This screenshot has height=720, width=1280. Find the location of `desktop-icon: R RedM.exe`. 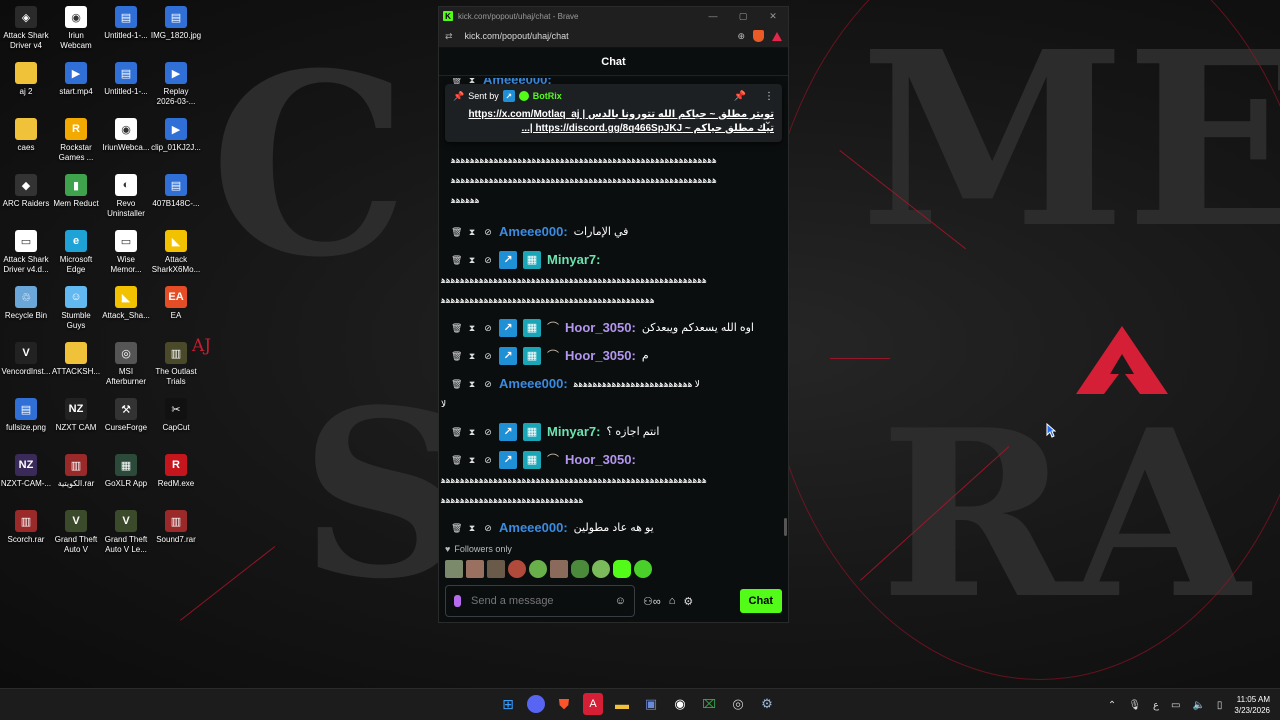

desktop-icon: R RedM.exe is located at coordinates (176, 471).